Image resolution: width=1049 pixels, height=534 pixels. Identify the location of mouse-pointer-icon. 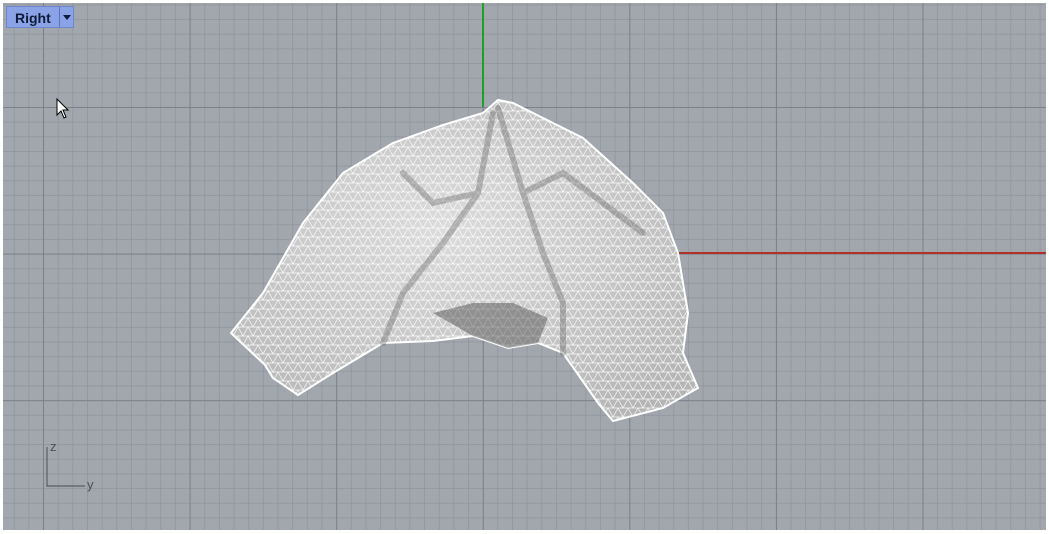
(63, 108).